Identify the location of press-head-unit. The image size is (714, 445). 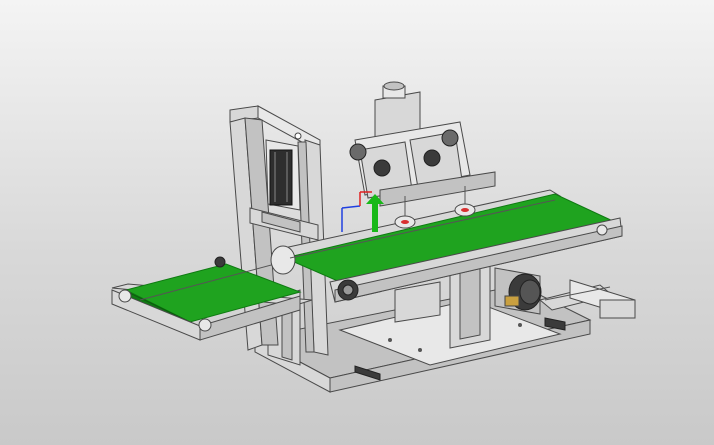
(422, 155).